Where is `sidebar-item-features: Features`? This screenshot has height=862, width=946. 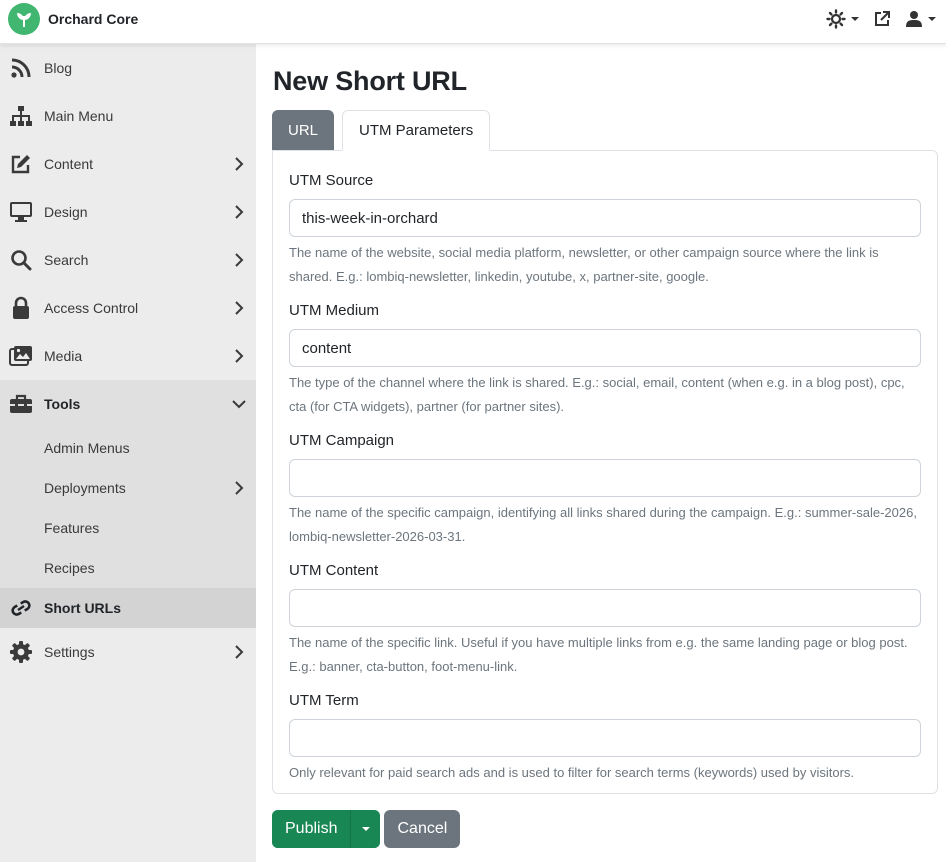 sidebar-item-features: Features is located at coordinates (128, 528).